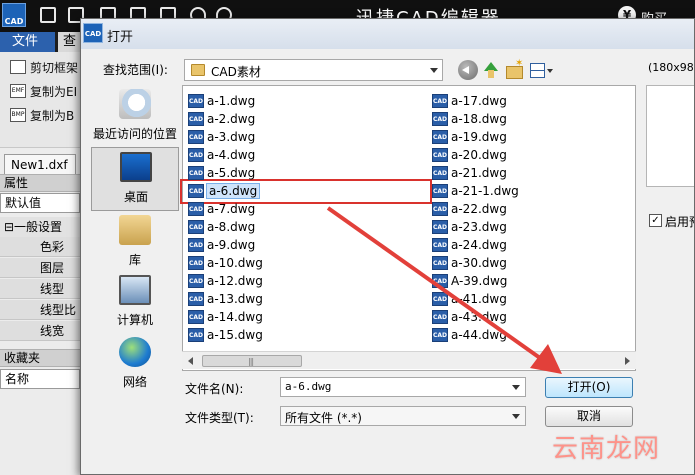  Describe the element at coordinates (552, 137) in the screenshot. I see `file-item: CAD a-19.dwg` at that location.